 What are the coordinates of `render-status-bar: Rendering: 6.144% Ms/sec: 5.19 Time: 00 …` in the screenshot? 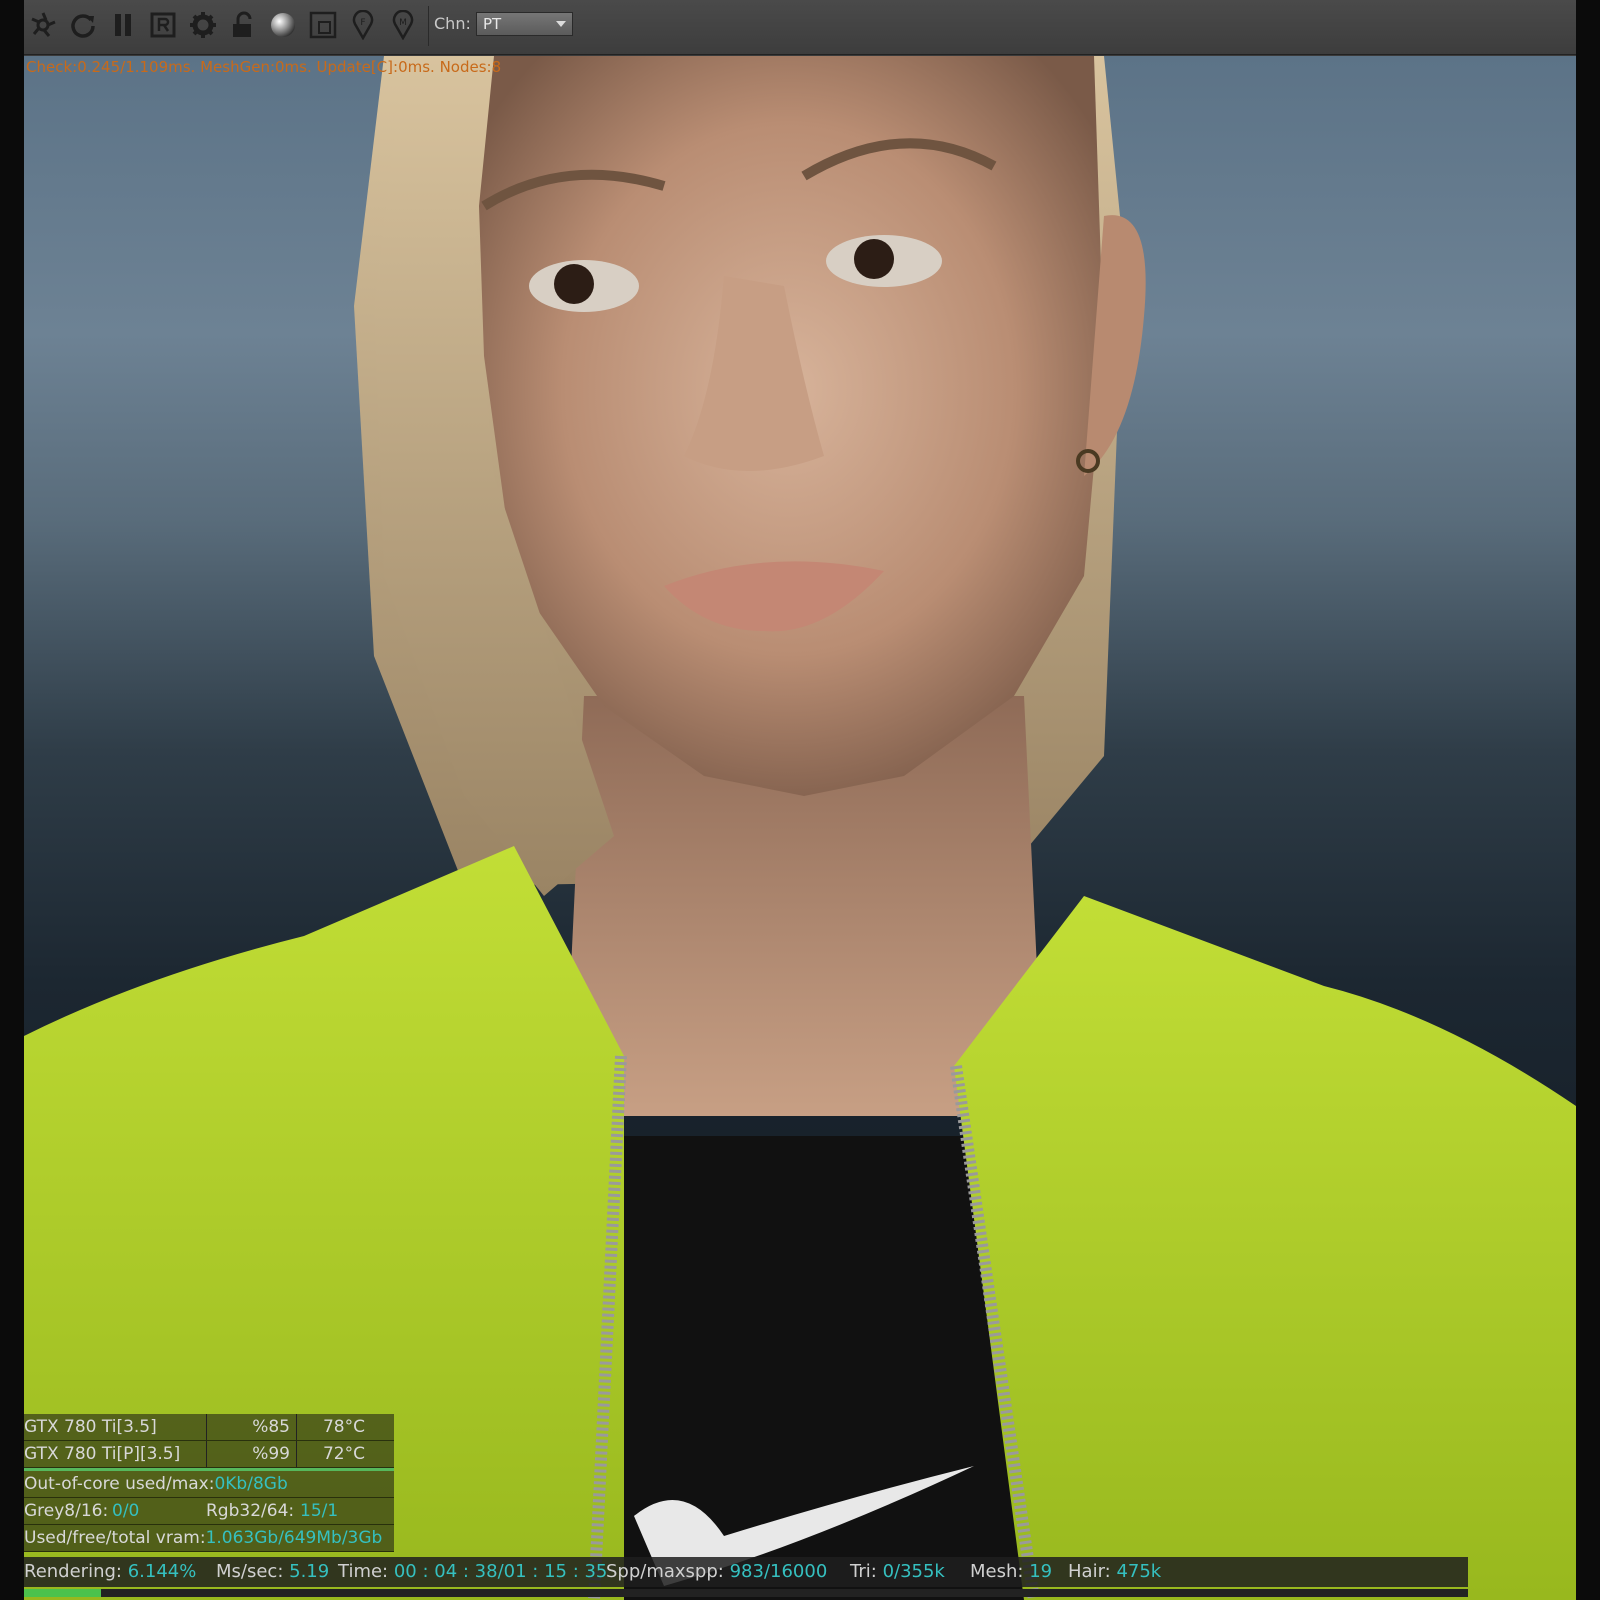 It's located at (746, 1572).